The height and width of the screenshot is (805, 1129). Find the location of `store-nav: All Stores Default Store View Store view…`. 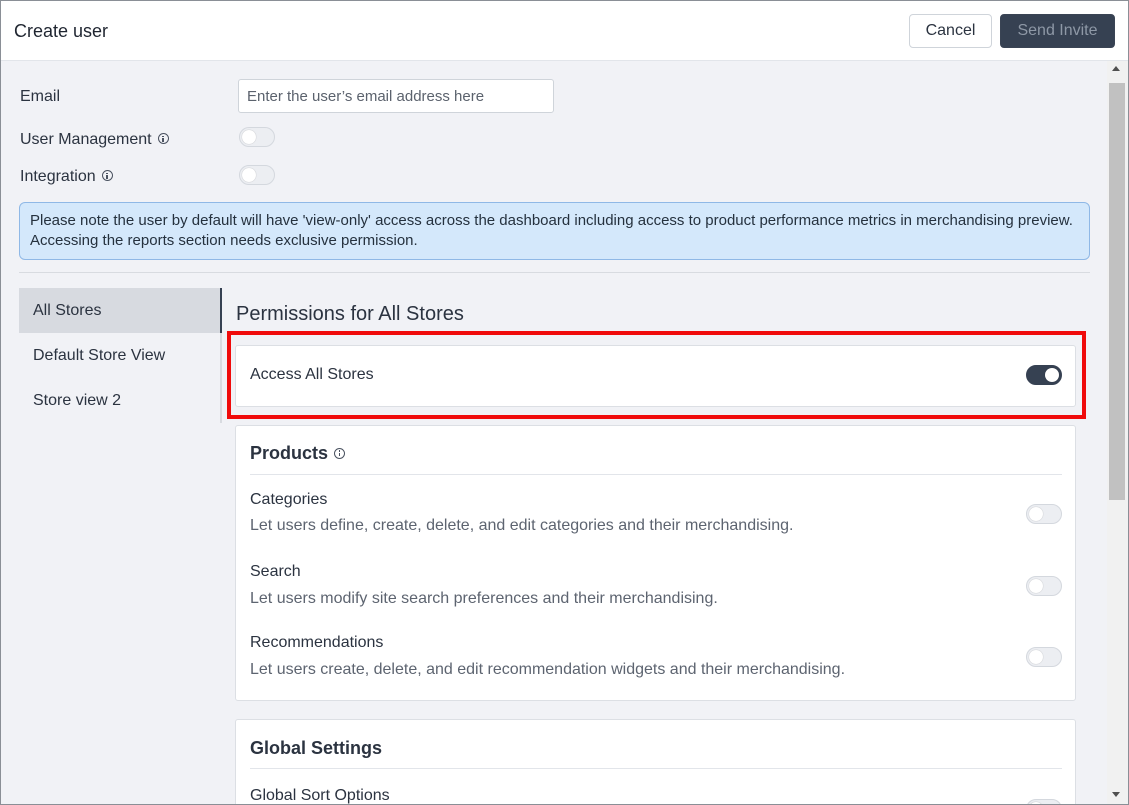

store-nav: All Stores Default Store View Store view… is located at coordinates (120, 355).